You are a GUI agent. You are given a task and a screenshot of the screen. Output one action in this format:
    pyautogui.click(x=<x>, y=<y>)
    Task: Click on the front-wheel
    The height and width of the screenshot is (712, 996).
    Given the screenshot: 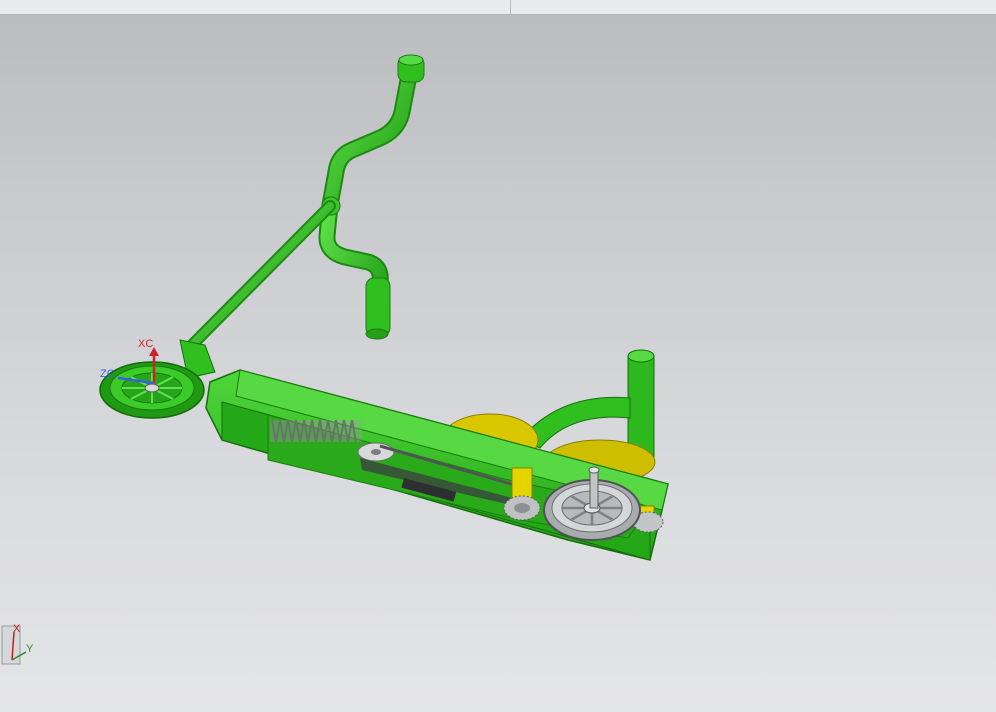 What is the action you would take?
    pyautogui.click(x=152, y=390)
    